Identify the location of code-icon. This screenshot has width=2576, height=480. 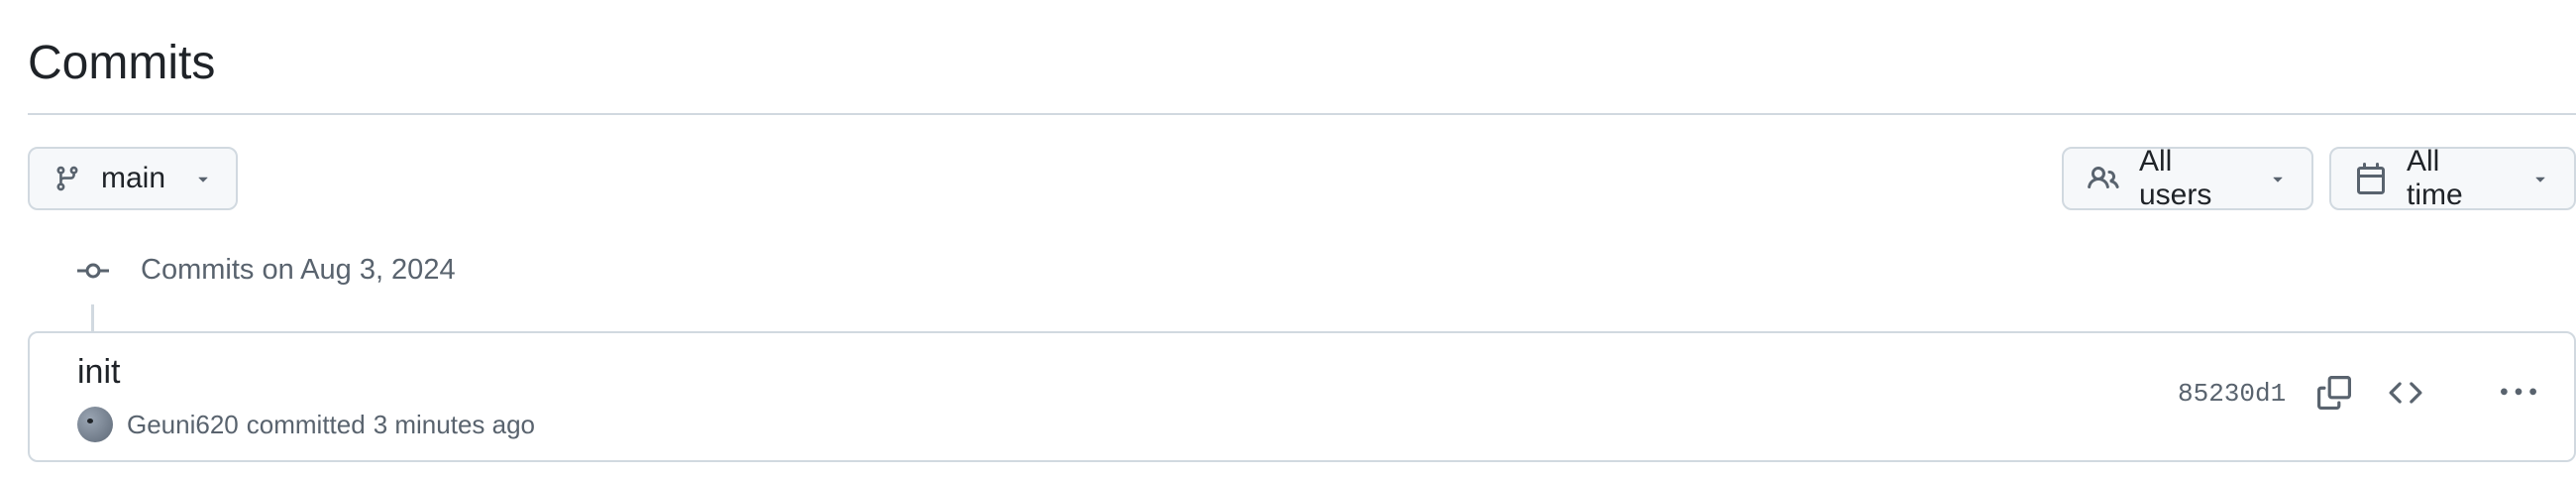
(2405, 395).